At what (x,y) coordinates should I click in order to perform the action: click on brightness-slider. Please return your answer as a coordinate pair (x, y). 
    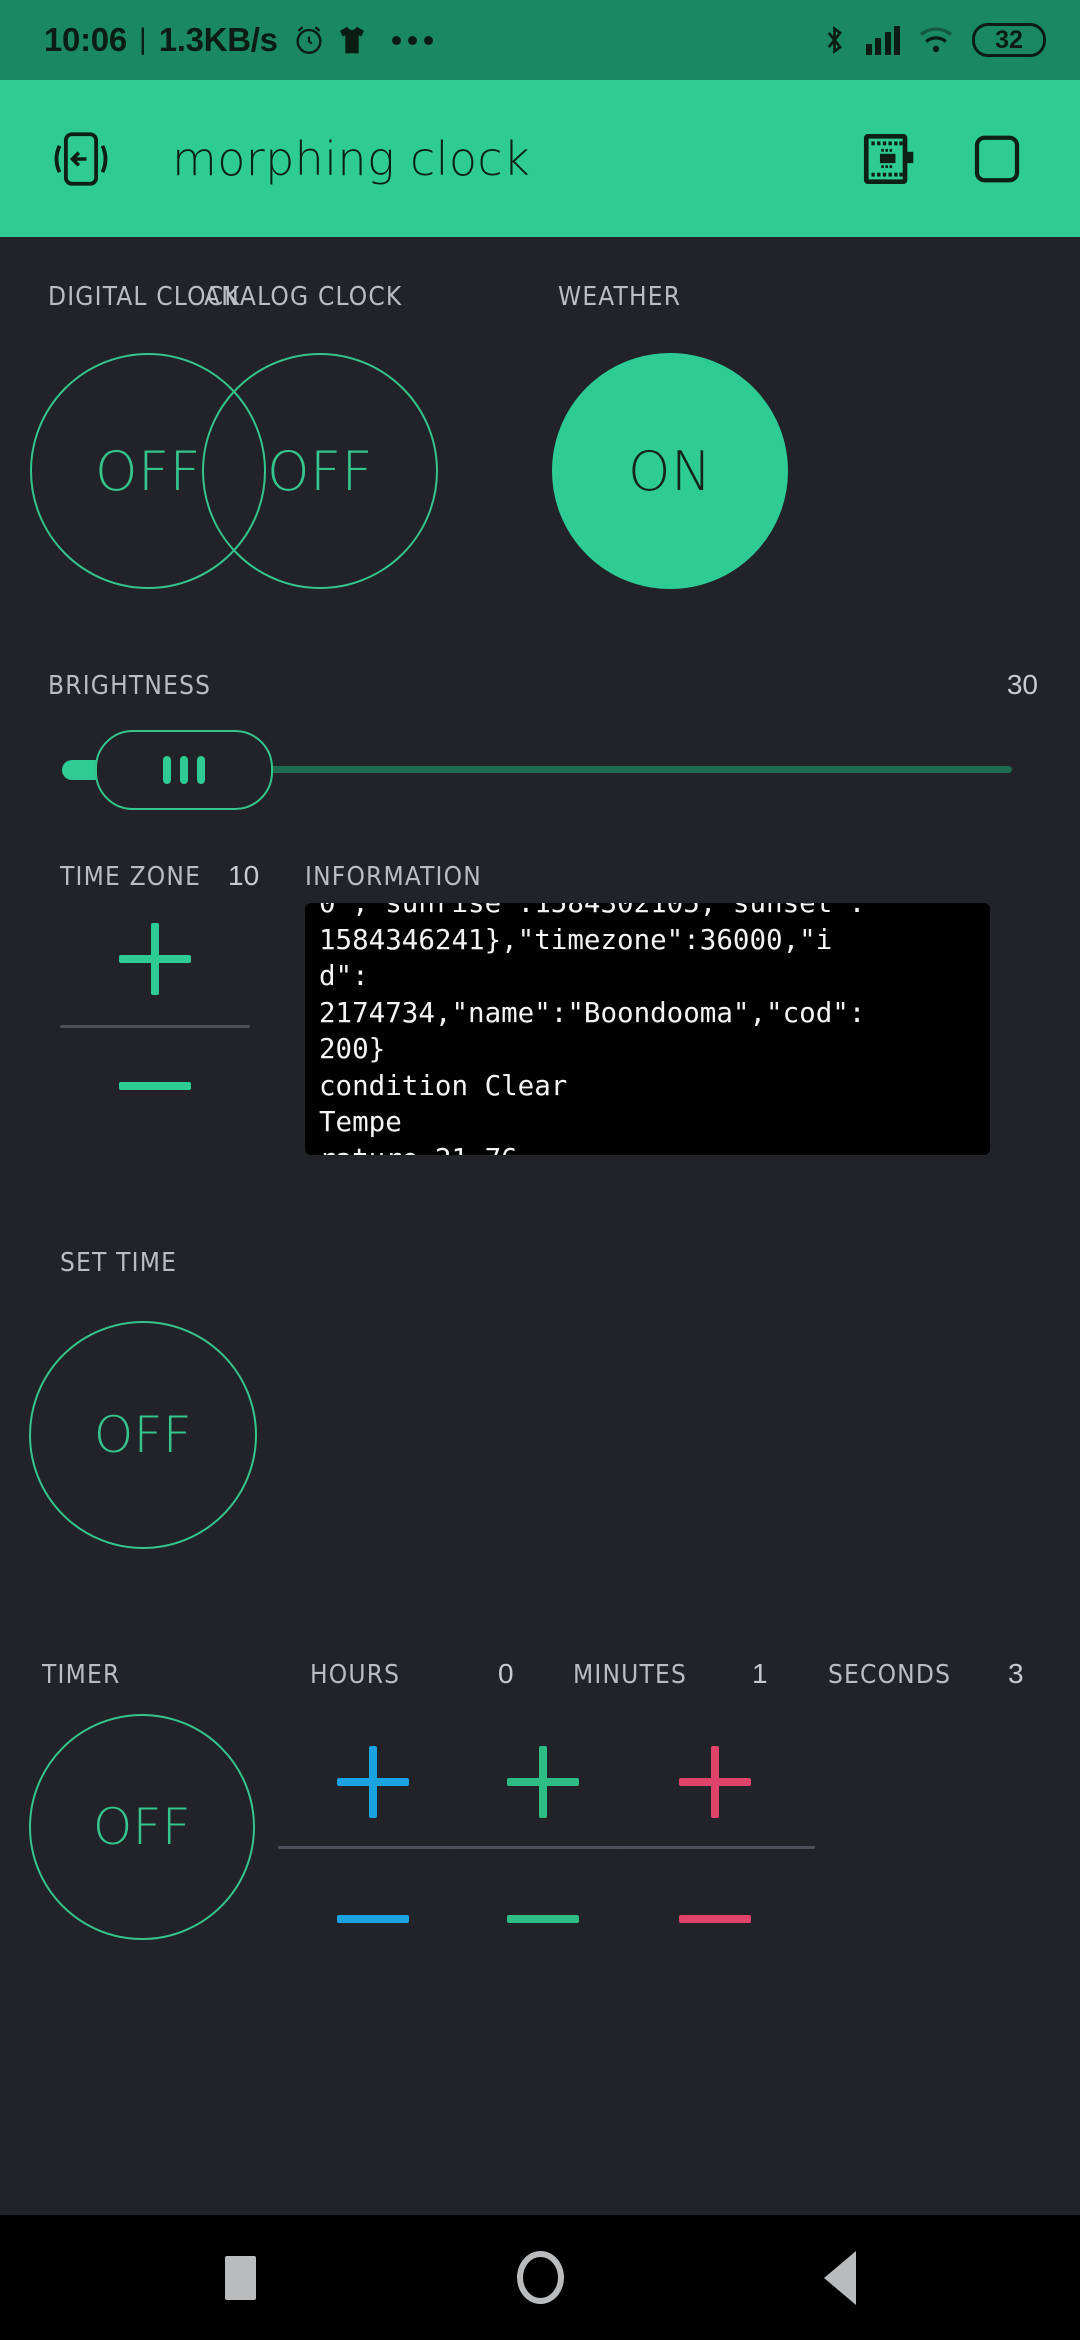
    Looking at the image, I should click on (537, 770).